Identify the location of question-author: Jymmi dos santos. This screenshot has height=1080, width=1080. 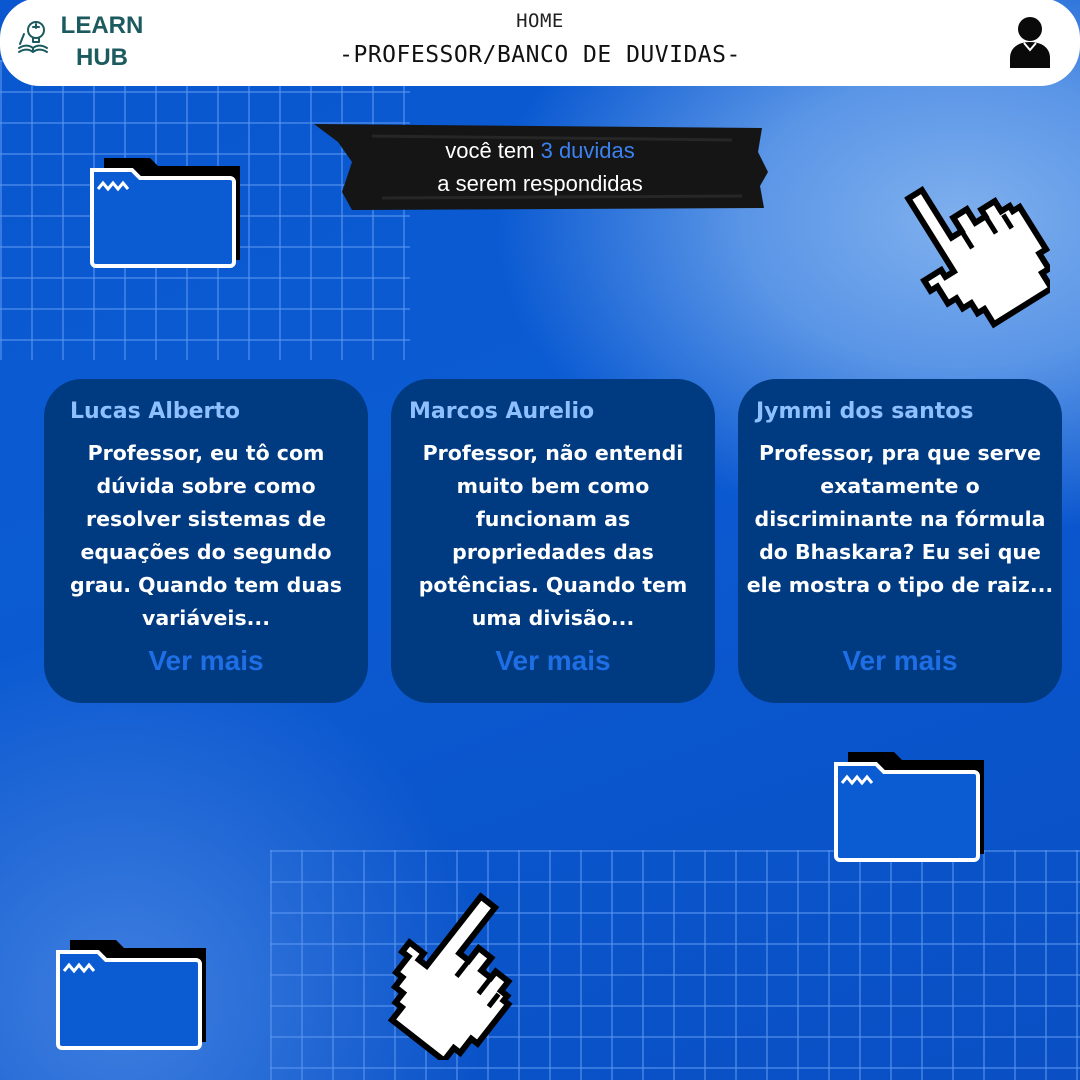
(865, 411).